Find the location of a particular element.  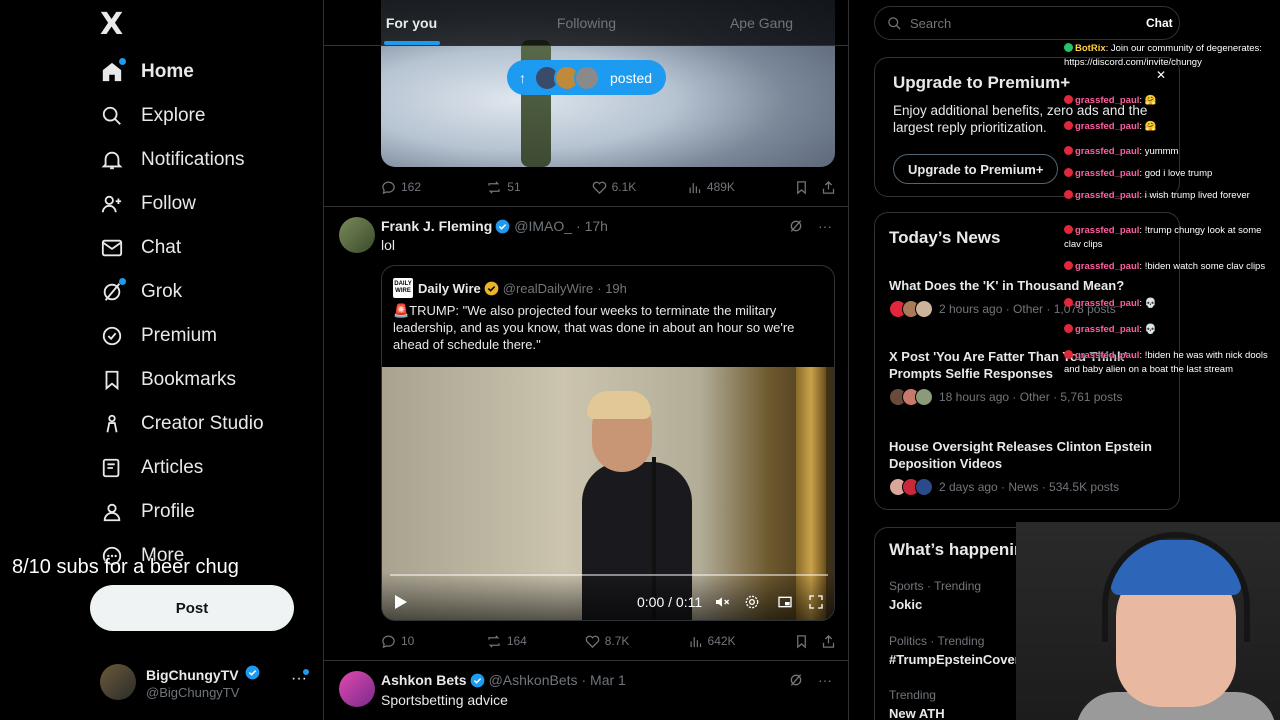

trend-item: Politics · Trending #TrumpEpsteinCoverUp is located at coordinates (963, 650).